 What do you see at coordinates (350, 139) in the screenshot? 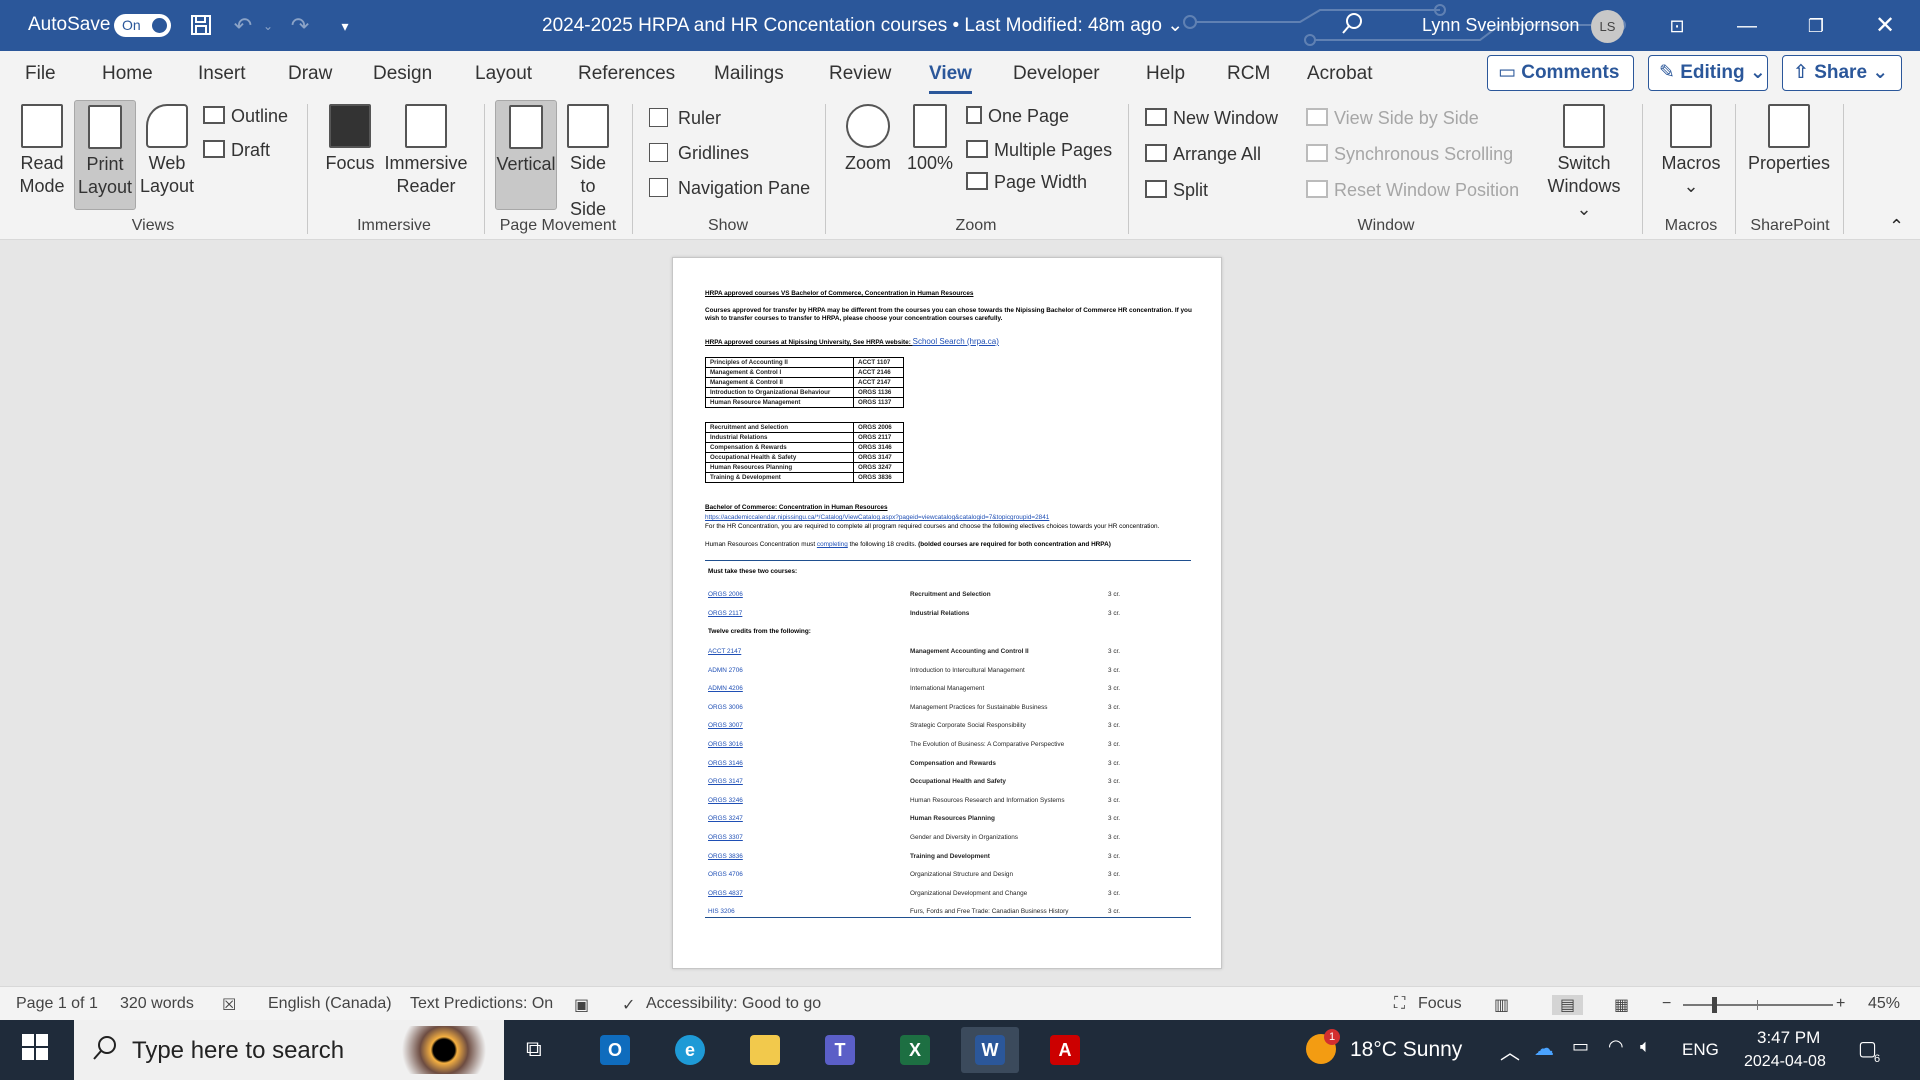
I see `focus-button: Focus` at bounding box center [350, 139].